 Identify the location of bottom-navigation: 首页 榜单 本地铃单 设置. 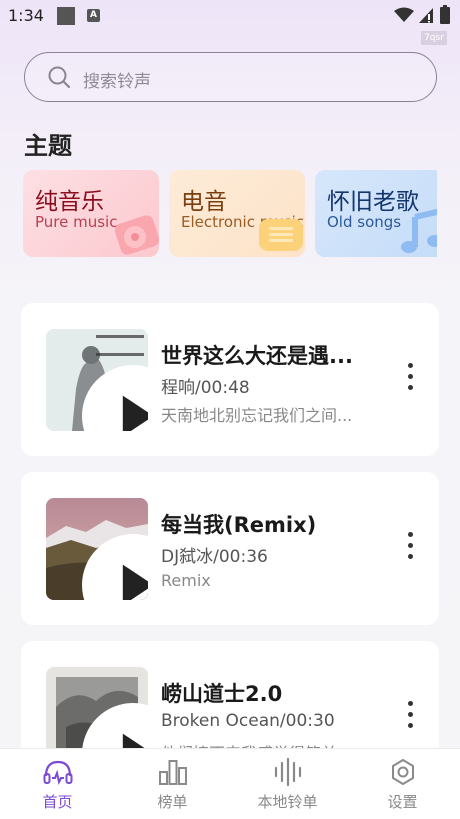
(230, 783).